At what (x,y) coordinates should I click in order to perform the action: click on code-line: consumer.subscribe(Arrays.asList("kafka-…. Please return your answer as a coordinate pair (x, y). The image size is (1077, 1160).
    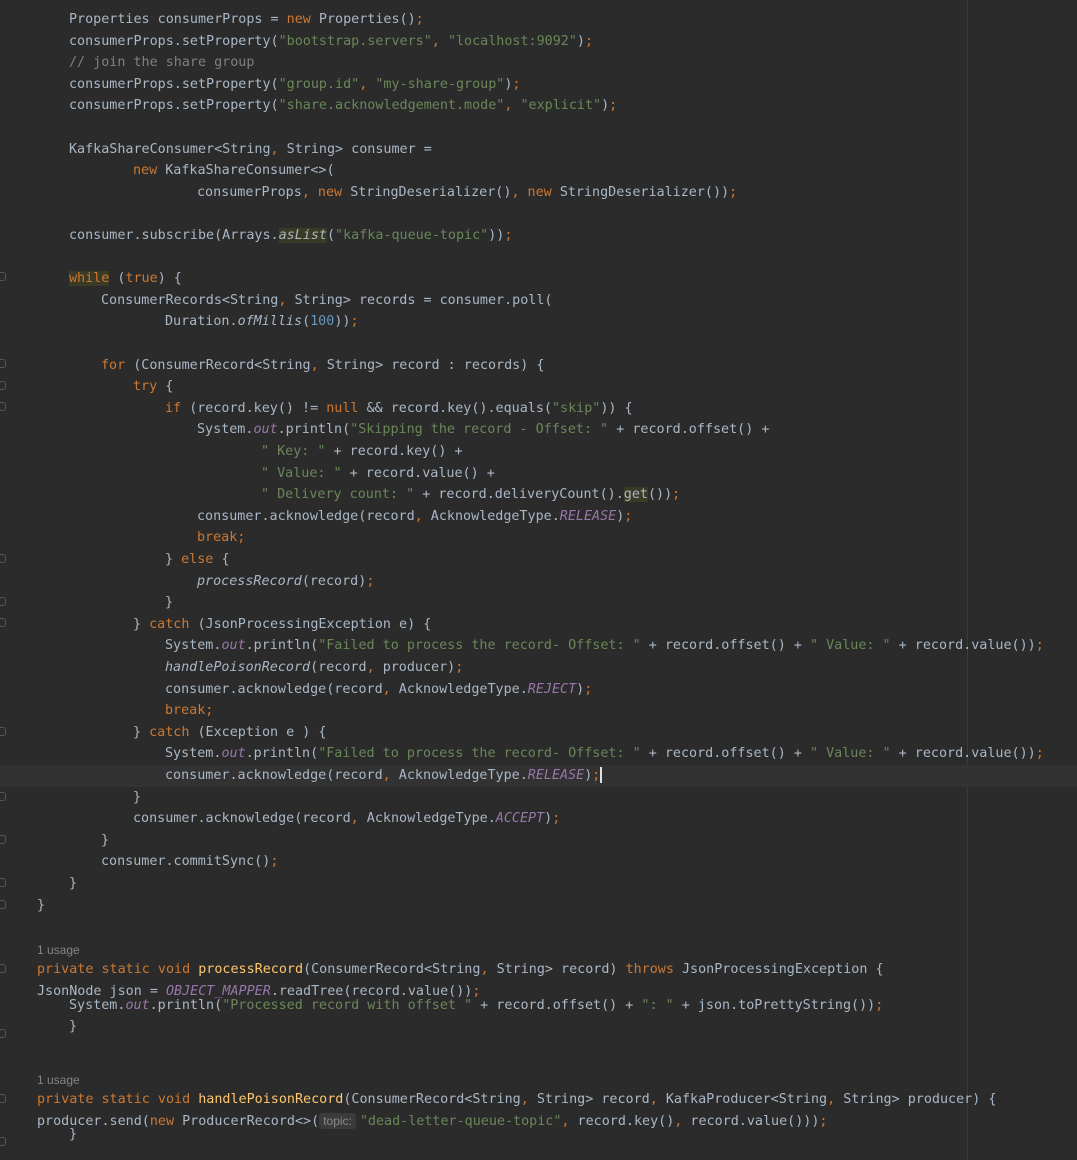
    Looking at the image, I should click on (290, 236).